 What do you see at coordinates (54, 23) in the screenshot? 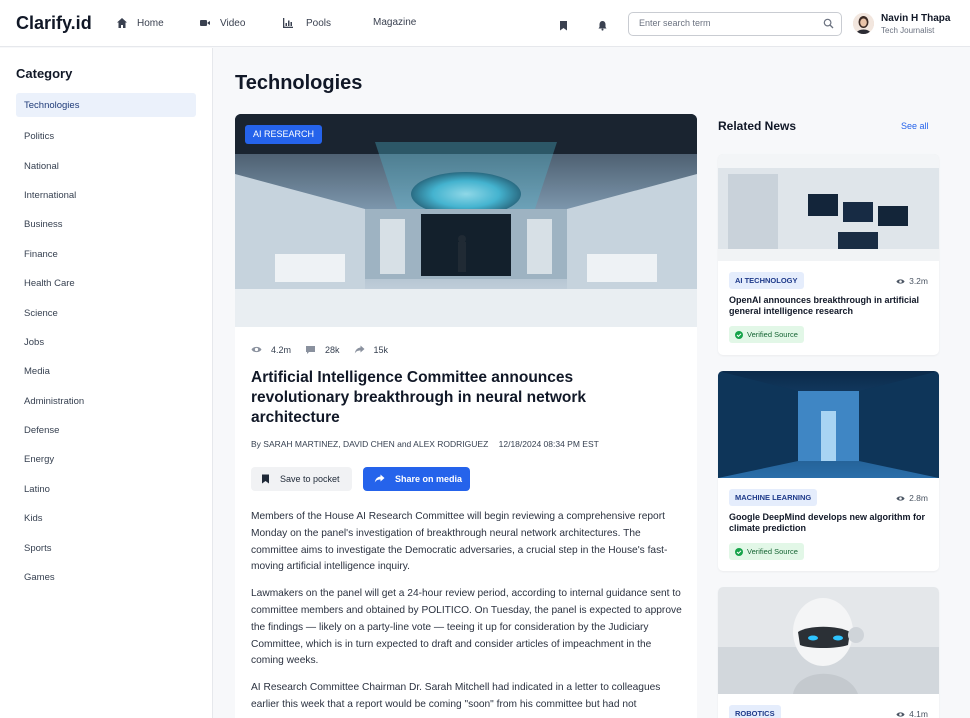
I see `app-logo: Clarify.id` at bounding box center [54, 23].